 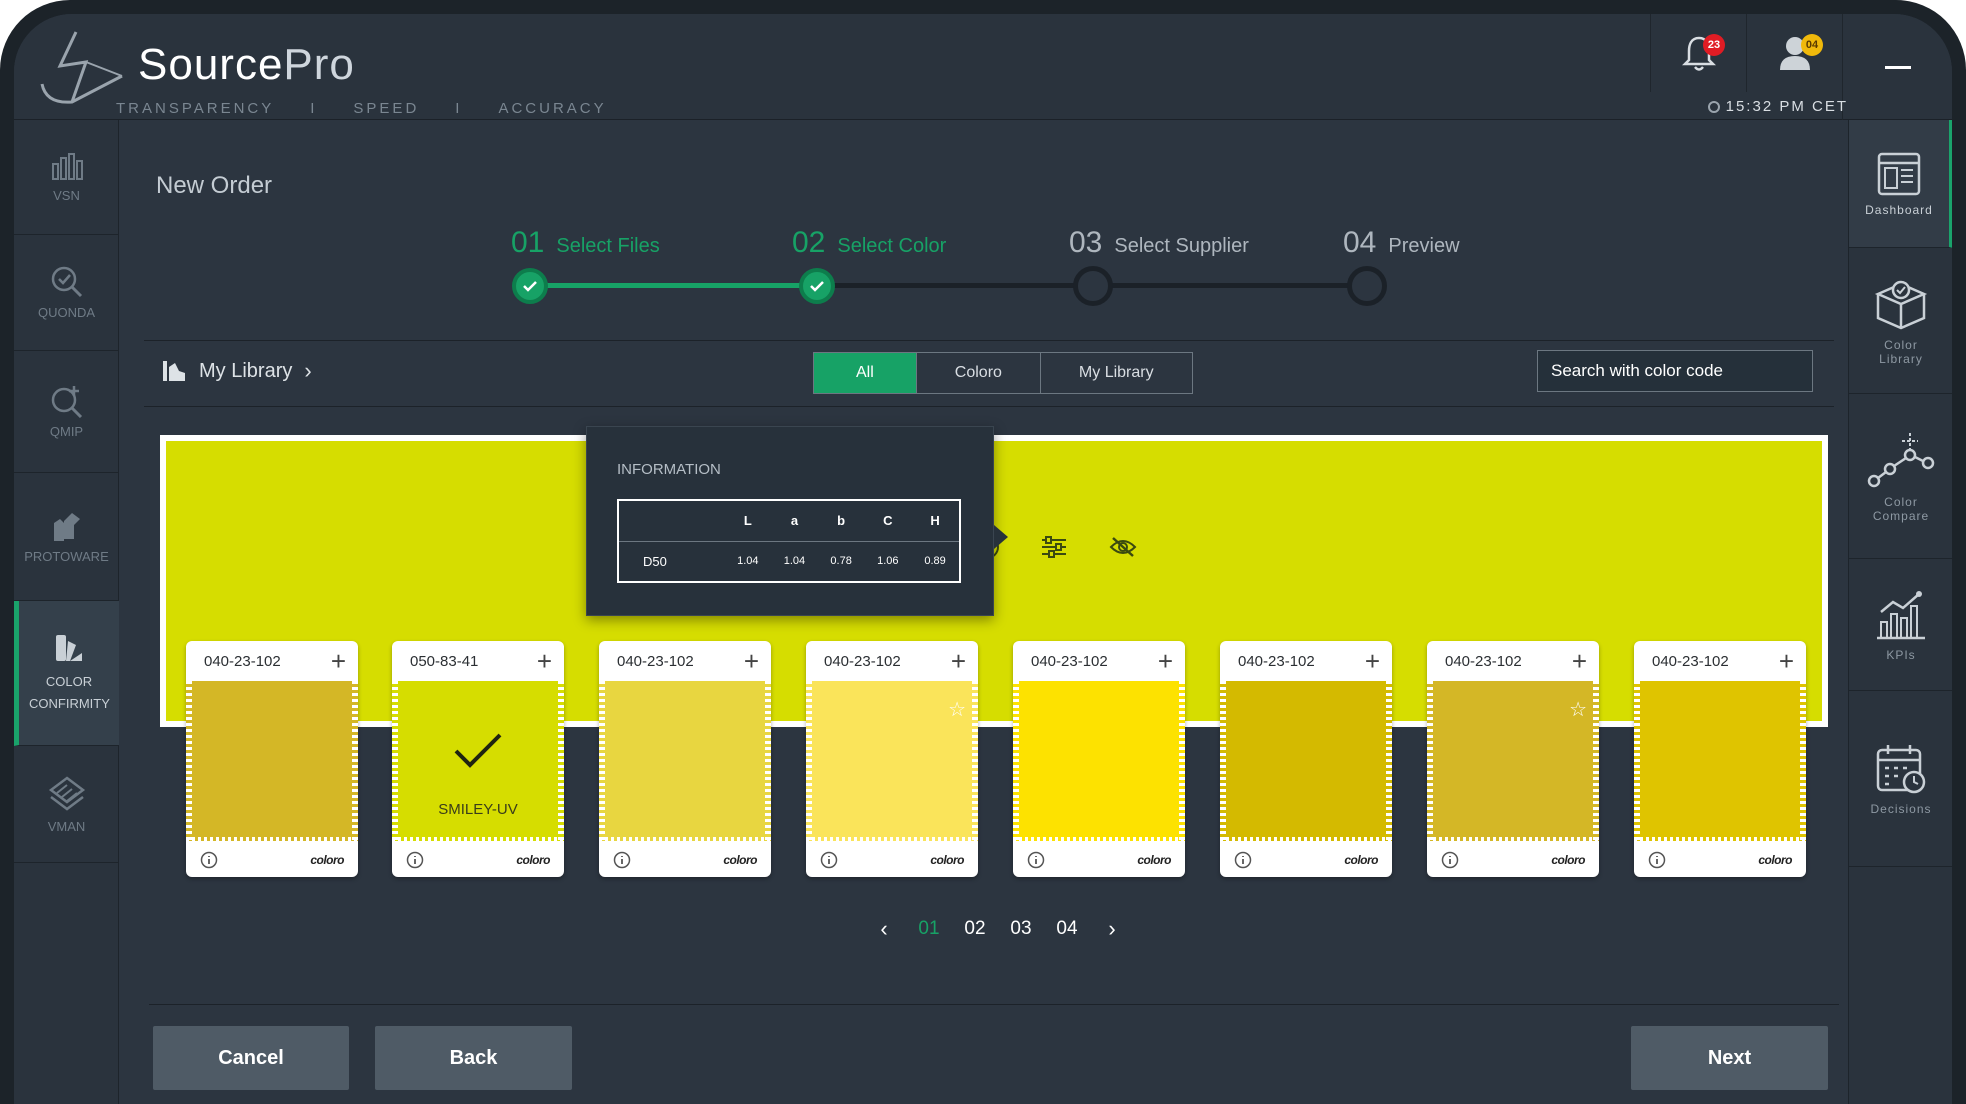 I want to click on check-icon, so click(x=817, y=286).